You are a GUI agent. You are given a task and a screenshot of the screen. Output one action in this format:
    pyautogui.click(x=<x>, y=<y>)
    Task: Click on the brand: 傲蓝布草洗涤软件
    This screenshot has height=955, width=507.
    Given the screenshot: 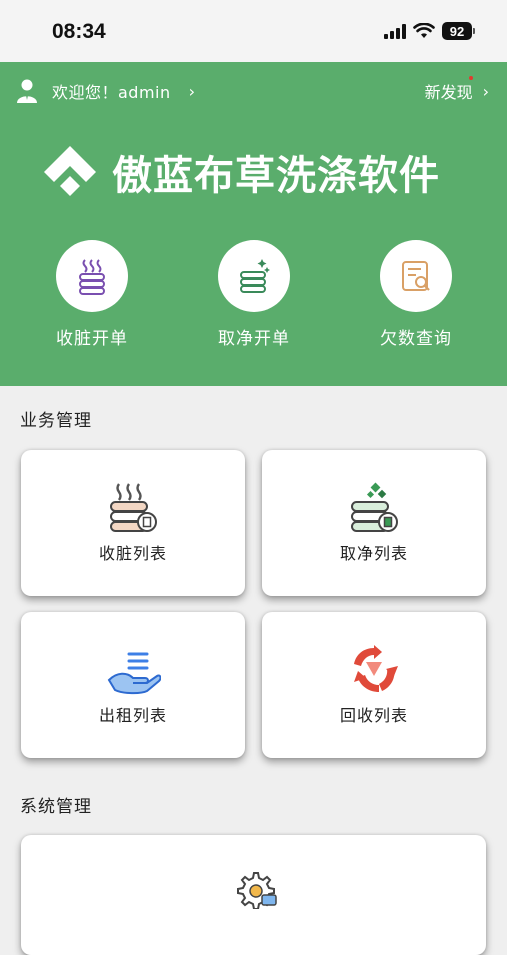 What is the action you would take?
    pyautogui.click(x=240, y=172)
    